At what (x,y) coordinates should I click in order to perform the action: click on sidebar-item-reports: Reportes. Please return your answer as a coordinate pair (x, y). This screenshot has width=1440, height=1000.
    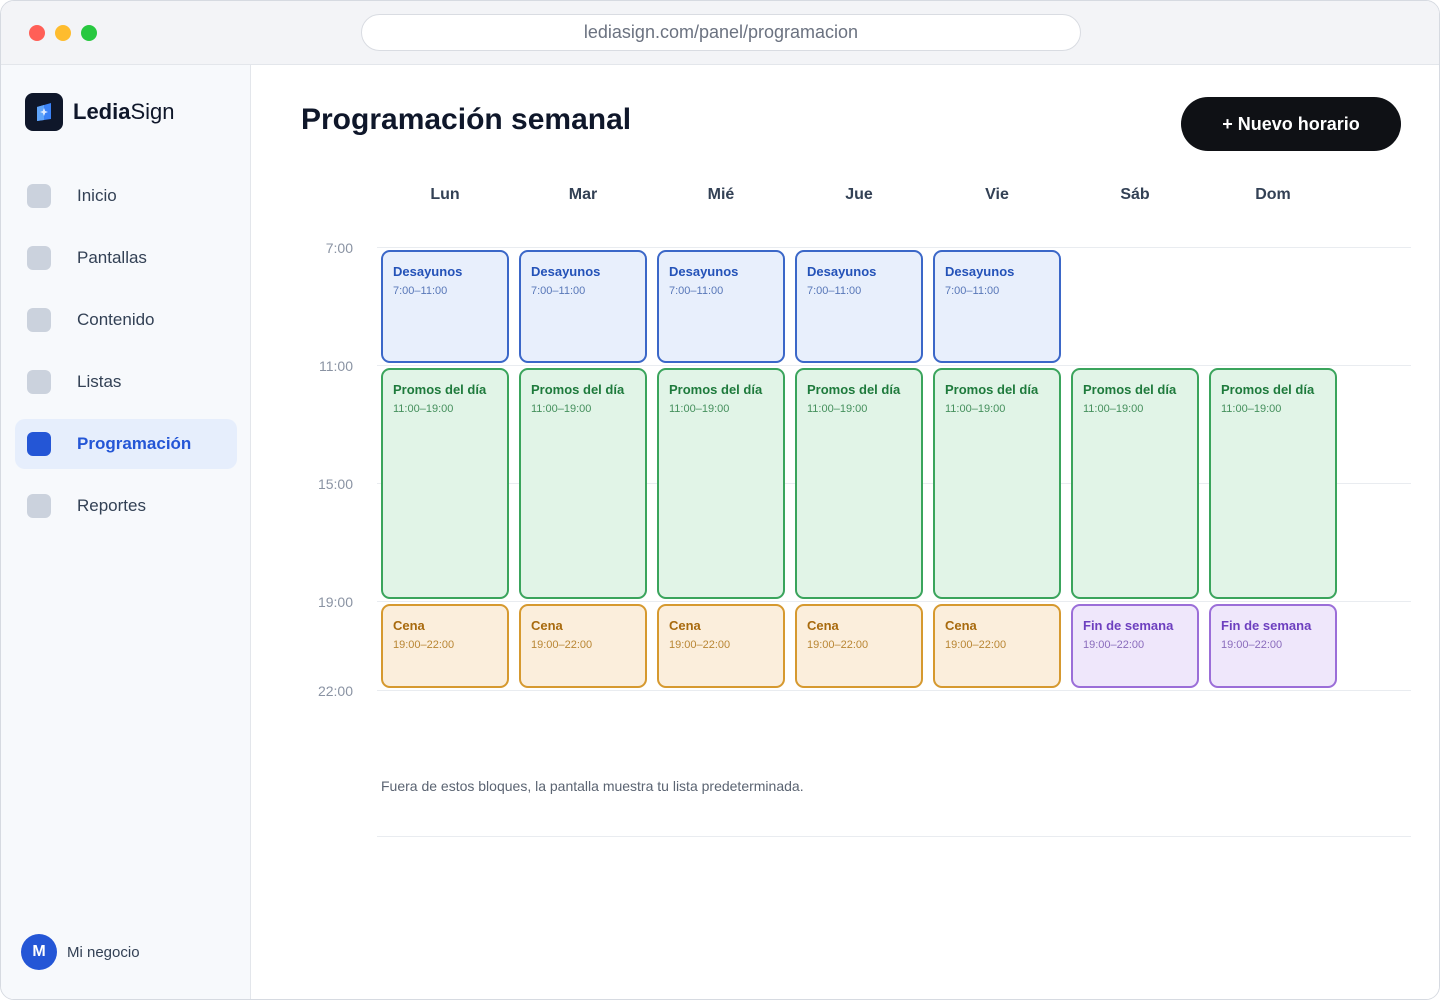
    Looking at the image, I should click on (126, 506).